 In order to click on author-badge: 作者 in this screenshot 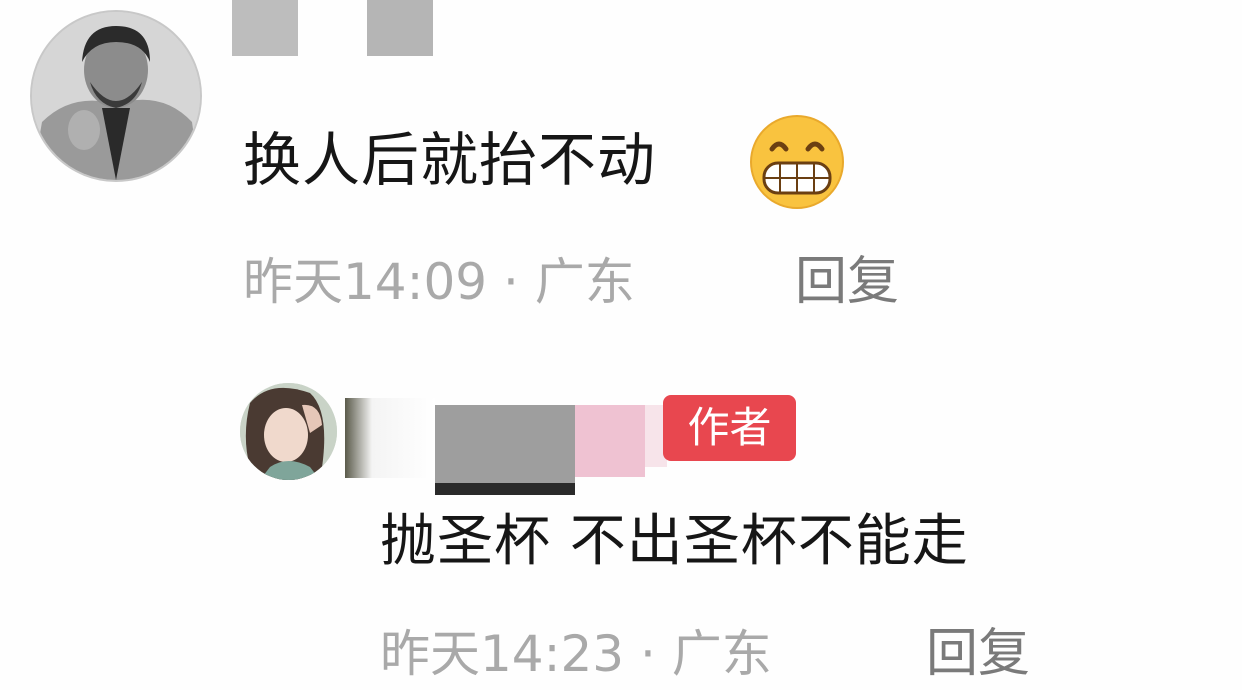, I will do `click(729, 428)`.